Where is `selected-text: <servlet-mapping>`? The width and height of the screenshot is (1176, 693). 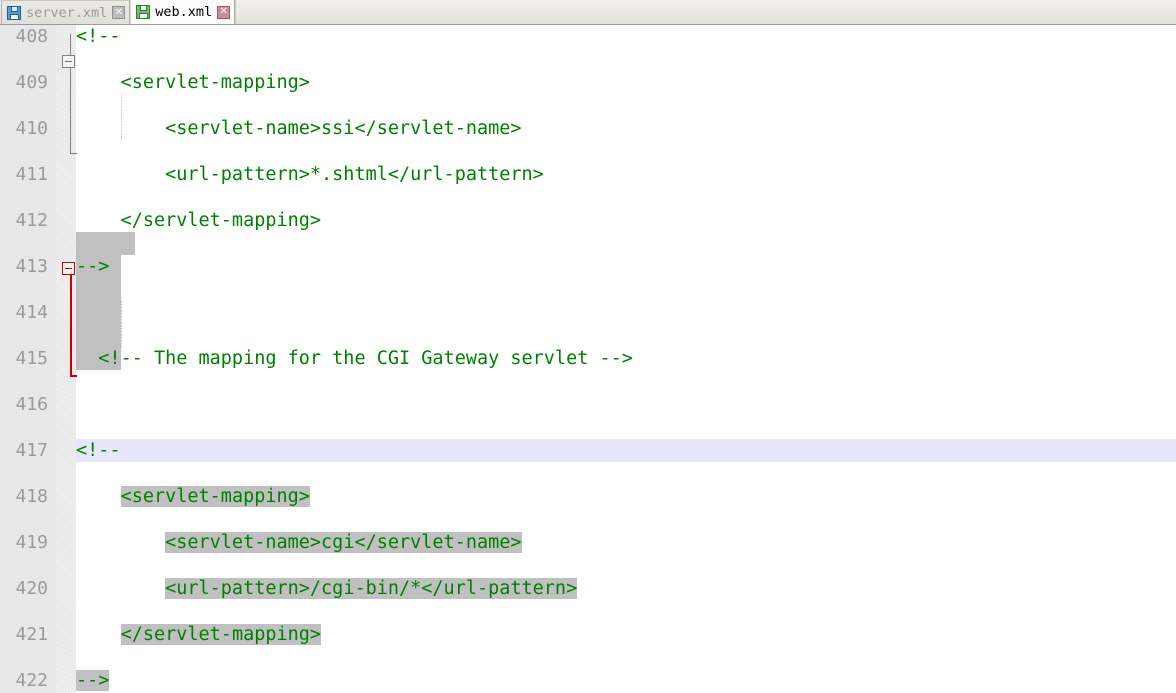
selected-text: <servlet-mapping> is located at coordinates (215, 496).